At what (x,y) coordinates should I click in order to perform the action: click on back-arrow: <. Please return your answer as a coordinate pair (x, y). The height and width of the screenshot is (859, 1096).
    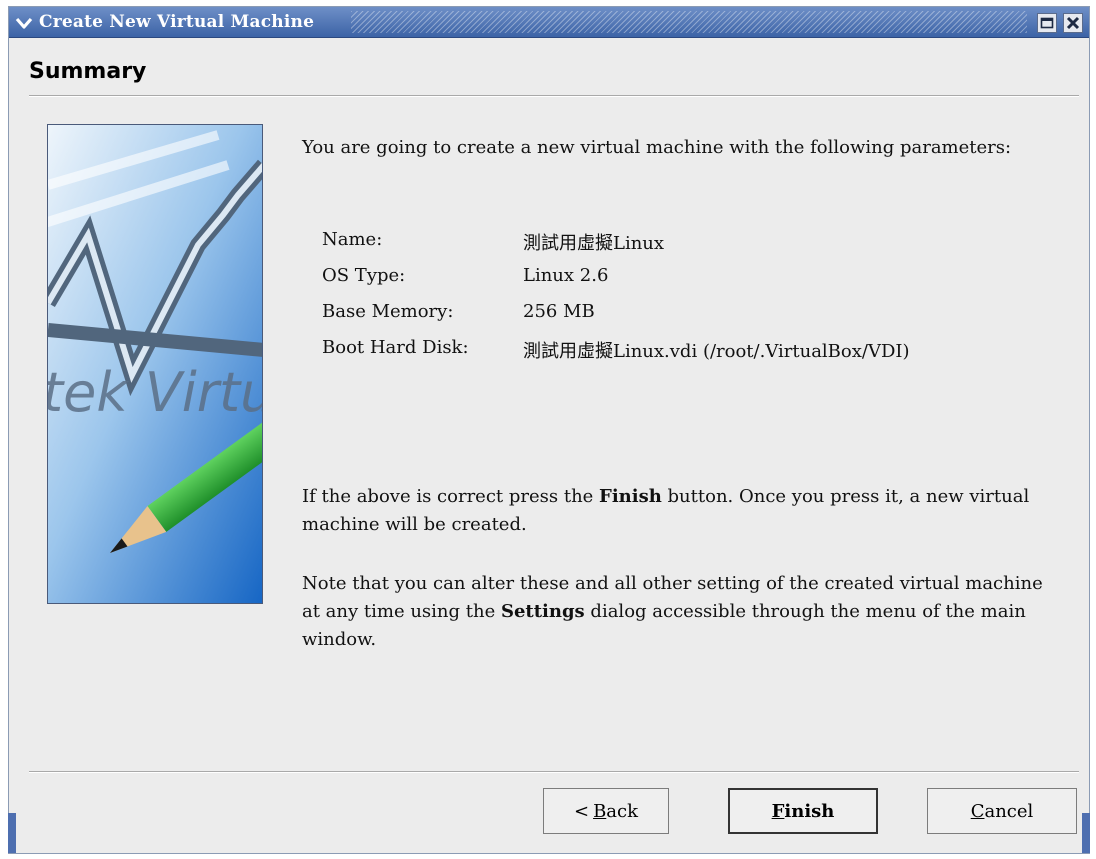
    Looking at the image, I should click on (581, 811).